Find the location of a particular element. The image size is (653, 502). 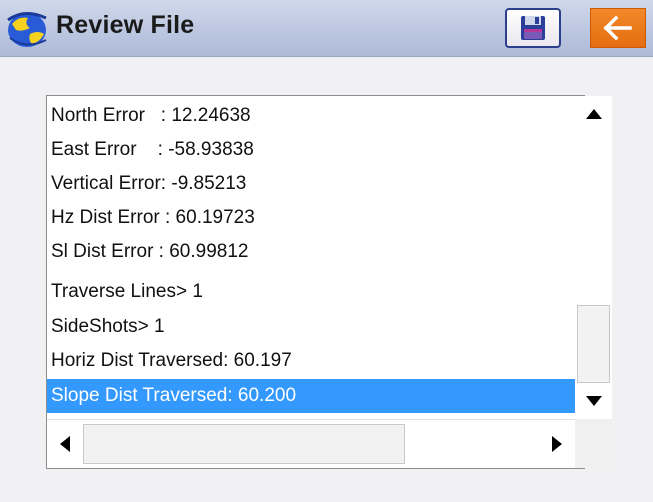

scroll-down-button is located at coordinates (593, 401).